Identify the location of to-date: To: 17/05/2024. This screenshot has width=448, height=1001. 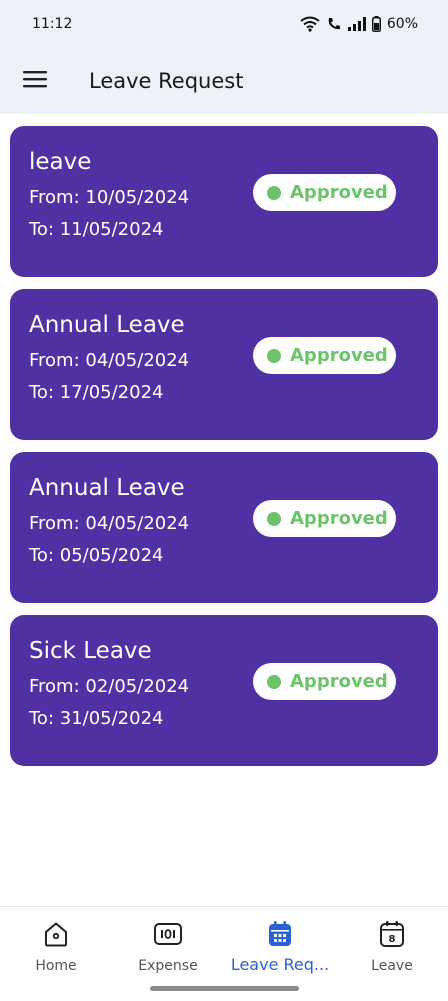
(96, 392).